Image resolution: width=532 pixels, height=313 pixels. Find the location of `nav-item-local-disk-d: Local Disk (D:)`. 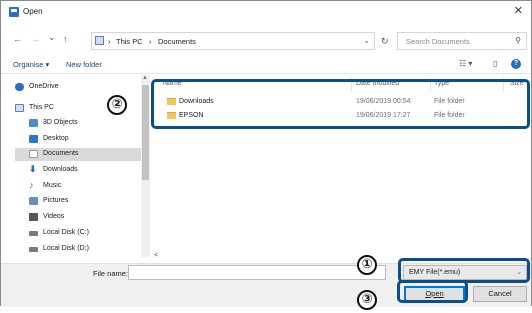

nav-item-local-disk-d: Local Disk (D:) is located at coordinates (85, 249).